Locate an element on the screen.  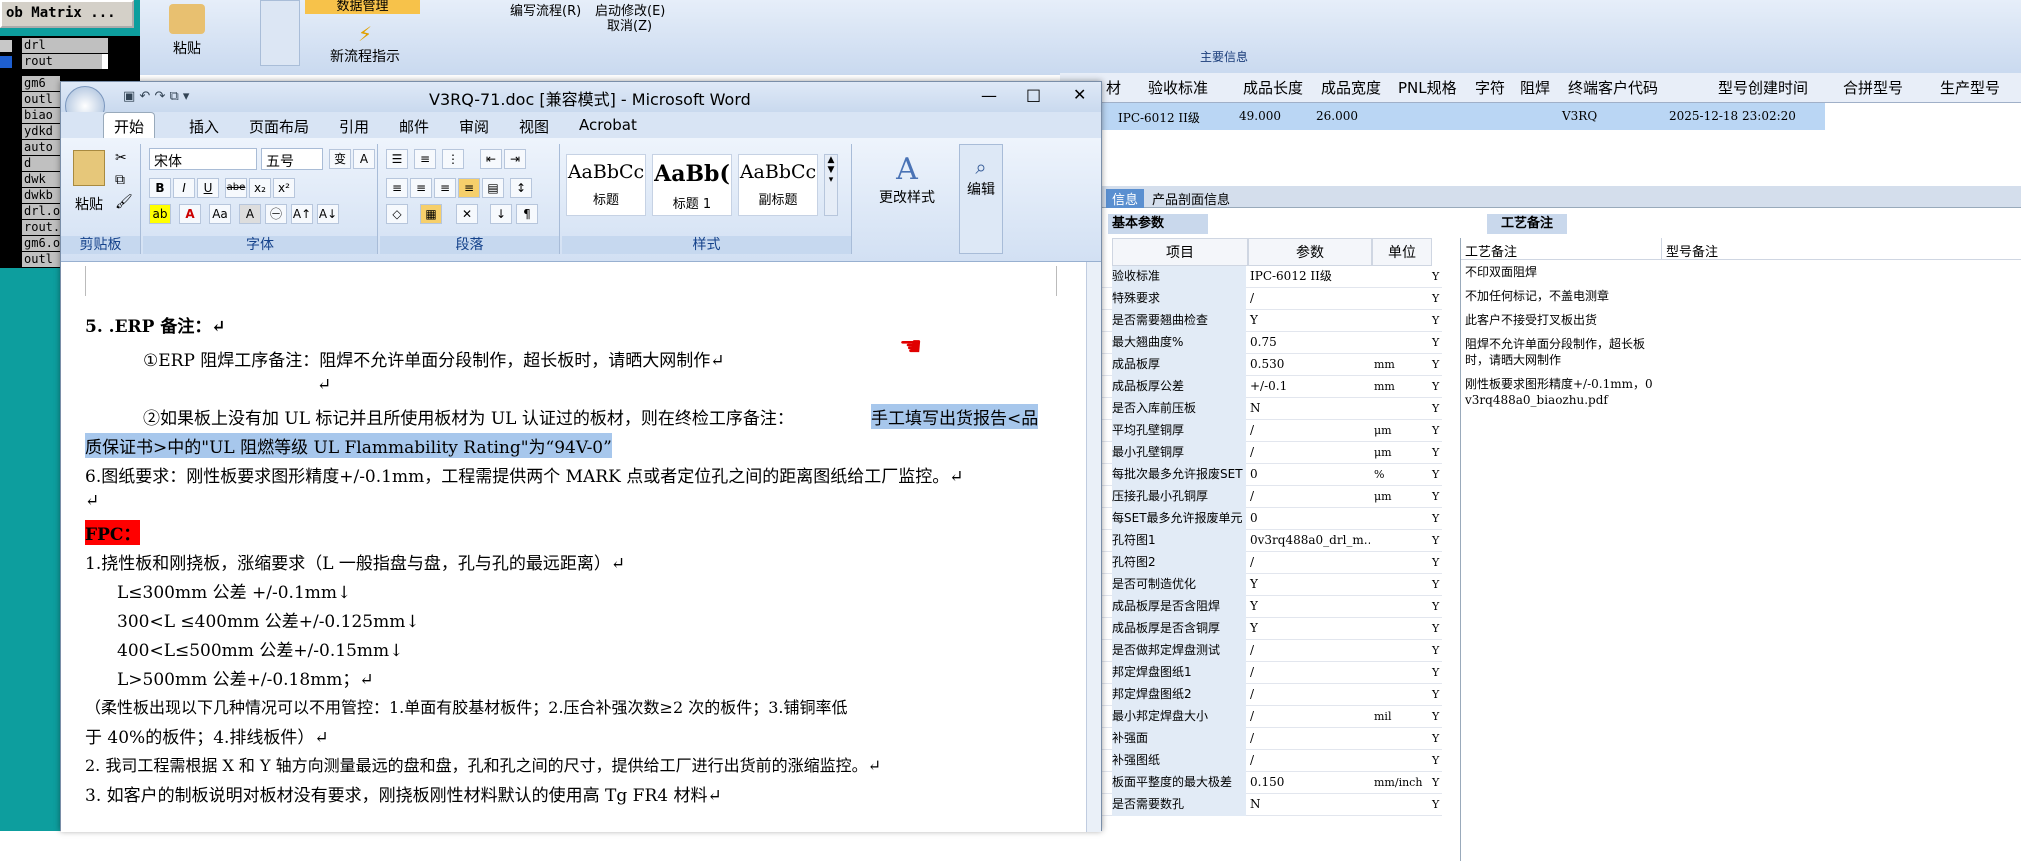
table-row: 孔符图1 0v3rq488a0_drl_m... Y is located at coordinates (1272, 541).